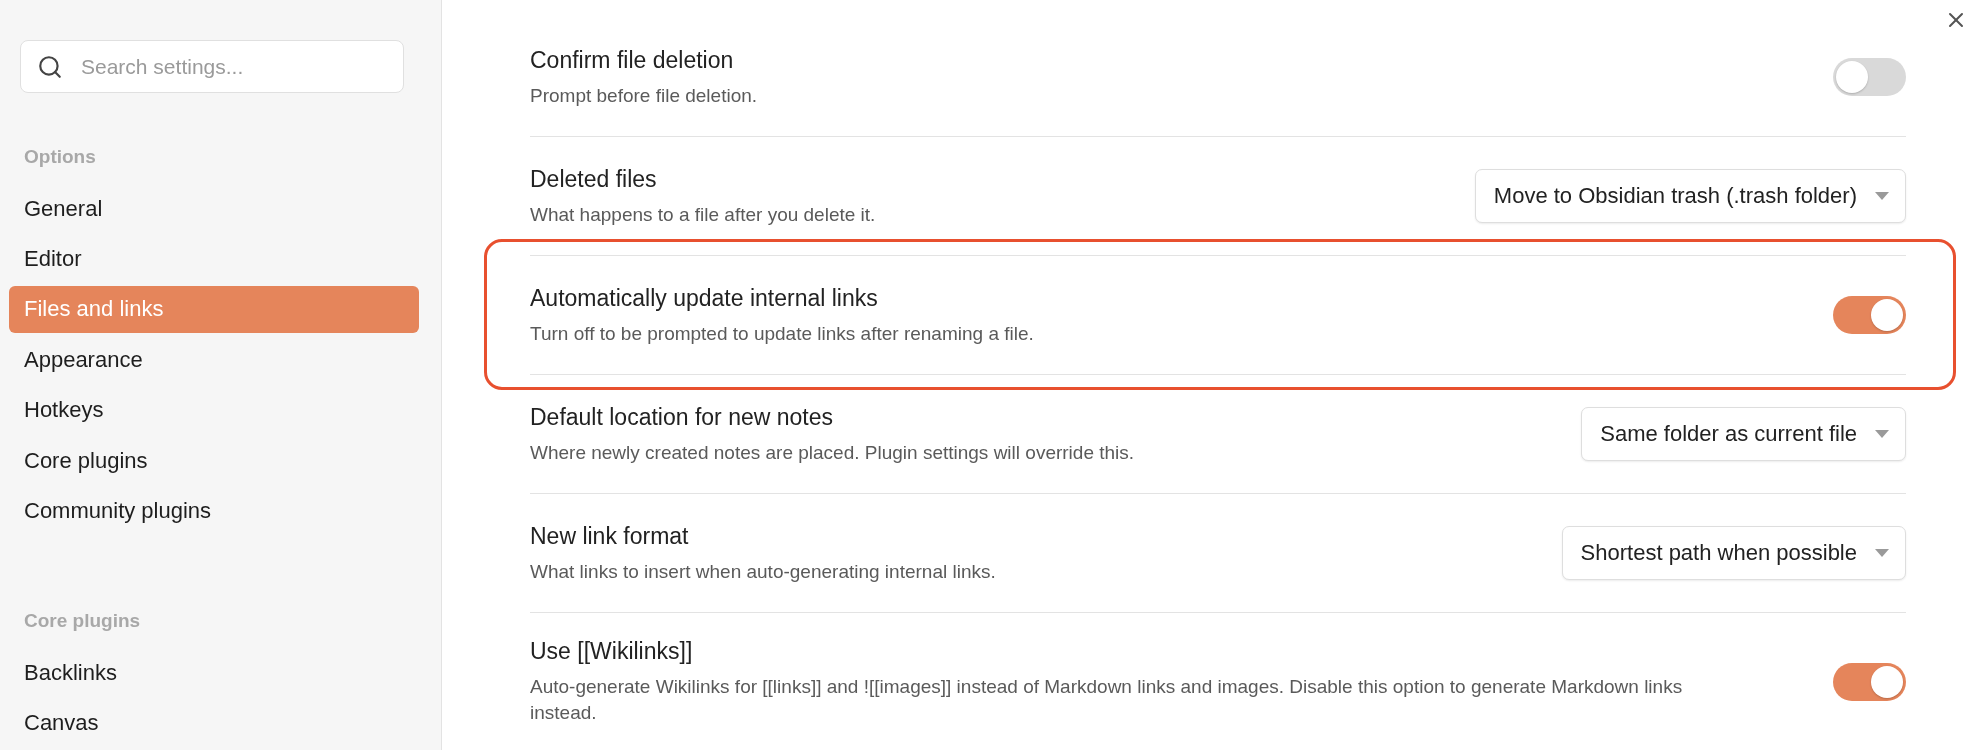 The height and width of the screenshot is (750, 1974). What do you see at coordinates (703, 214) in the screenshot?
I see `setting-description: What happens to a file after you delete it.` at bounding box center [703, 214].